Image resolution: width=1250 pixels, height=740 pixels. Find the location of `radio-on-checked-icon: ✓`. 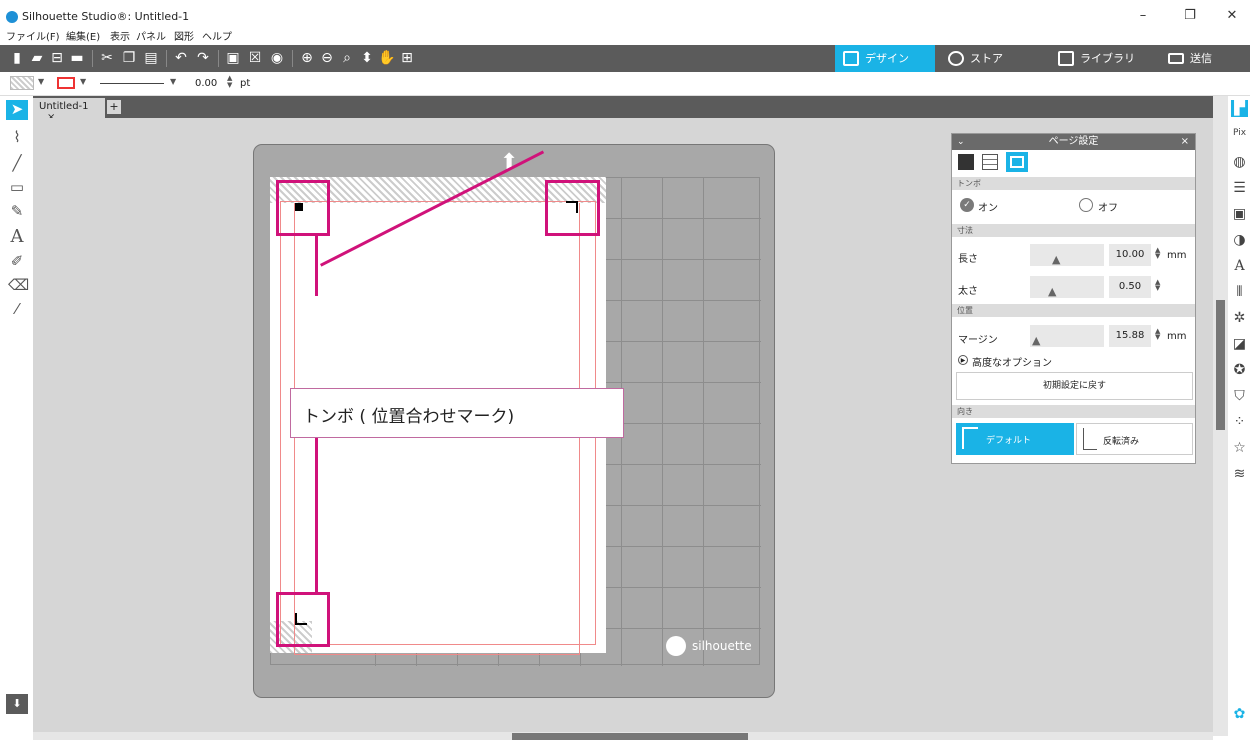

radio-on-checked-icon: ✓ is located at coordinates (967, 205).